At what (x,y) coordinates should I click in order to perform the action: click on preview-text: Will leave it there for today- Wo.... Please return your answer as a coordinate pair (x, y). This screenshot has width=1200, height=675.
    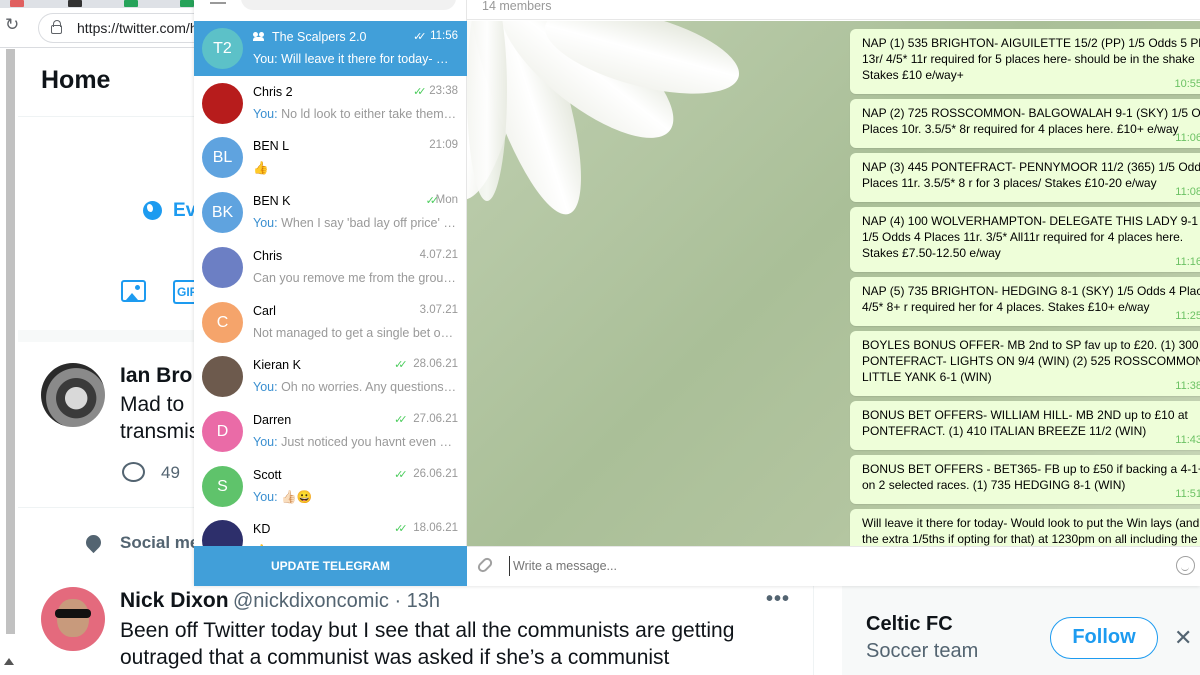
    Looking at the image, I should click on (369, 59).